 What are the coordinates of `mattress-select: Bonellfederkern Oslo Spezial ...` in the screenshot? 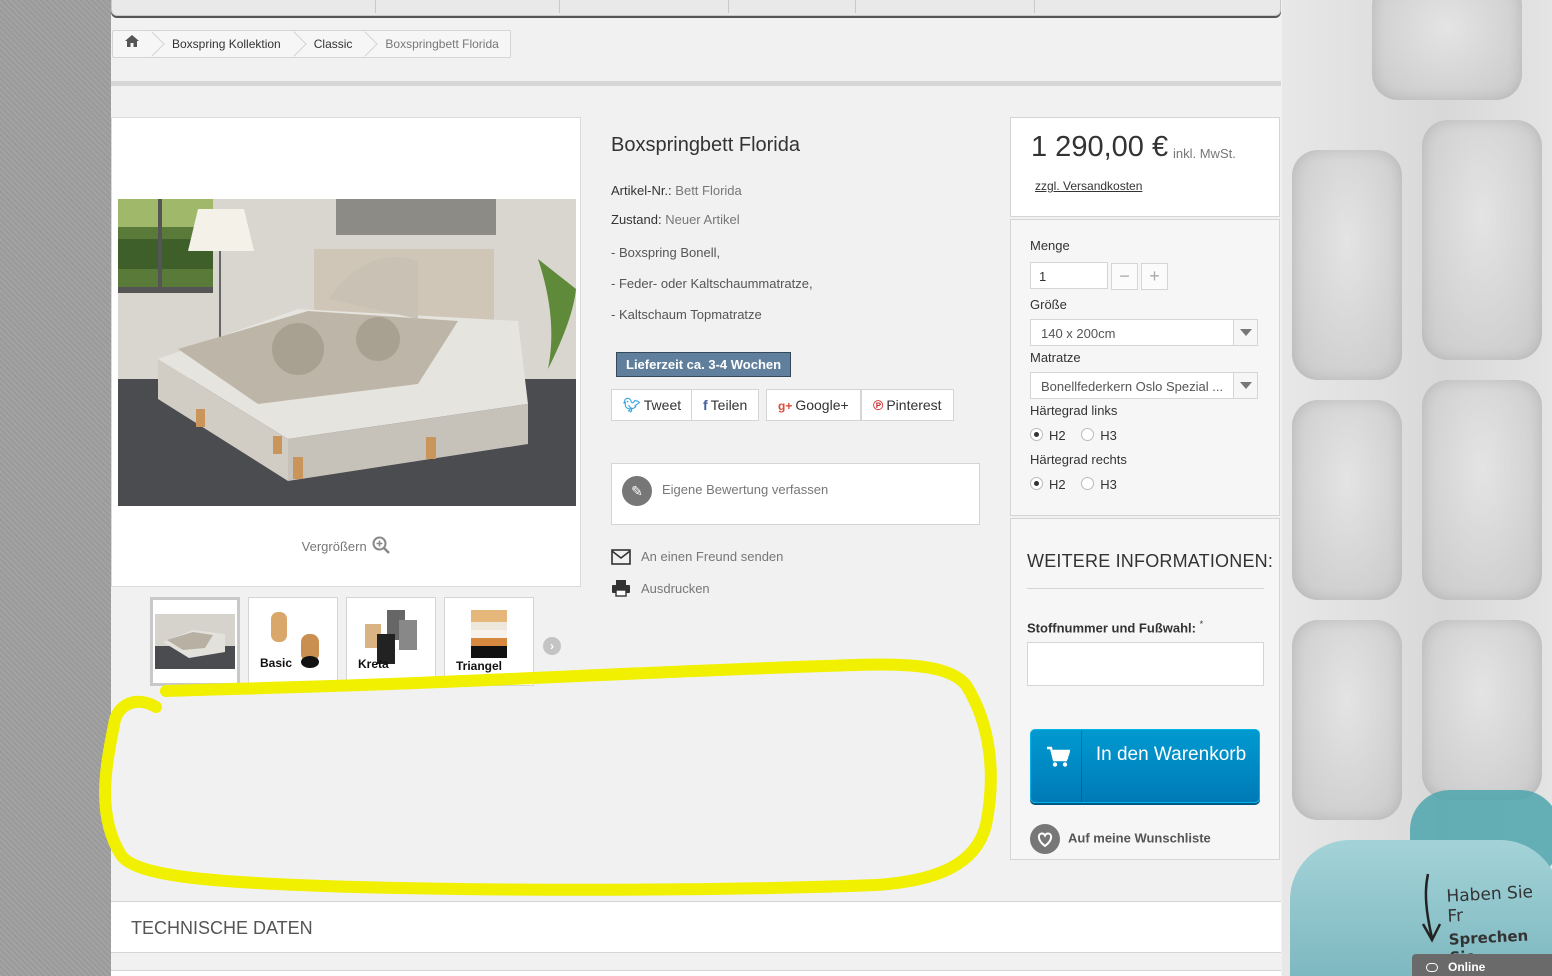 It's located at (1144, 385).